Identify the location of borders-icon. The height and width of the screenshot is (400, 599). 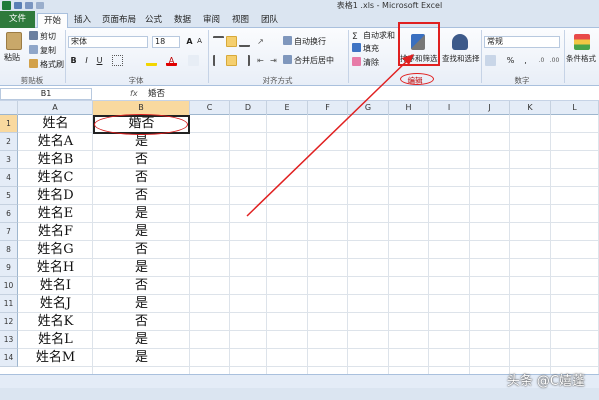
(117, 60).